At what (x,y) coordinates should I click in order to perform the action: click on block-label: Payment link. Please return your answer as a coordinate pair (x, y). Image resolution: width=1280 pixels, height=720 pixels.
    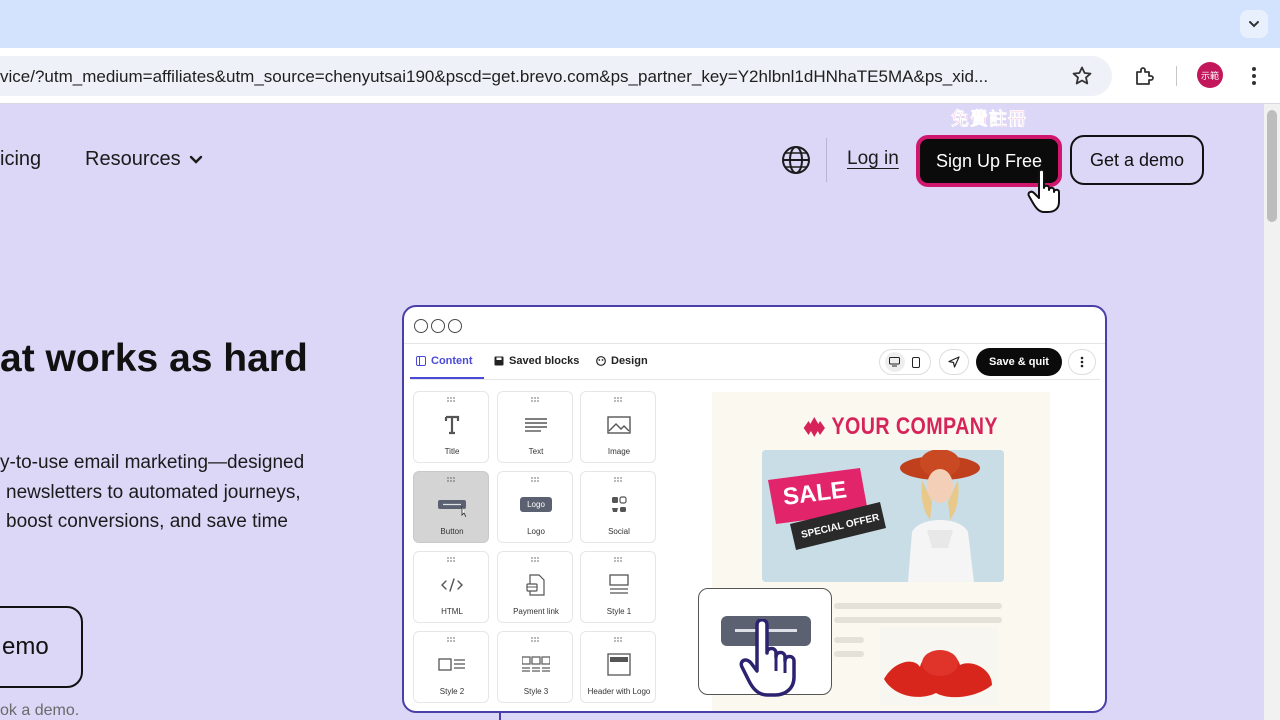
    Looking at the image, I should click on (536, 611).